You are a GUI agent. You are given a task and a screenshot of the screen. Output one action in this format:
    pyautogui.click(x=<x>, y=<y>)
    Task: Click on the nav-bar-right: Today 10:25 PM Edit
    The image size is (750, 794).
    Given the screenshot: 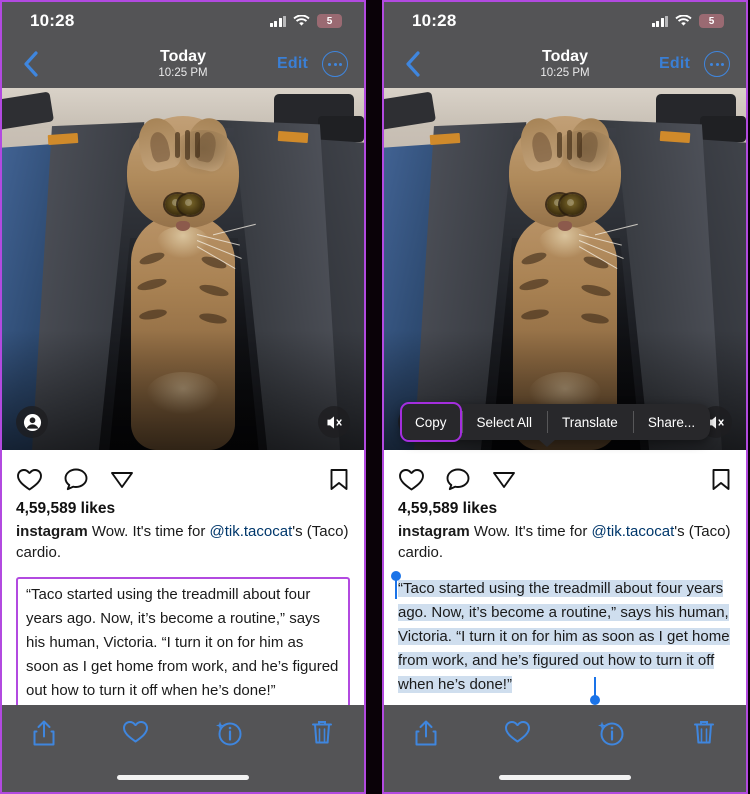 What is the action you would take?
    pyautogui.click(x=565, y=64)
    